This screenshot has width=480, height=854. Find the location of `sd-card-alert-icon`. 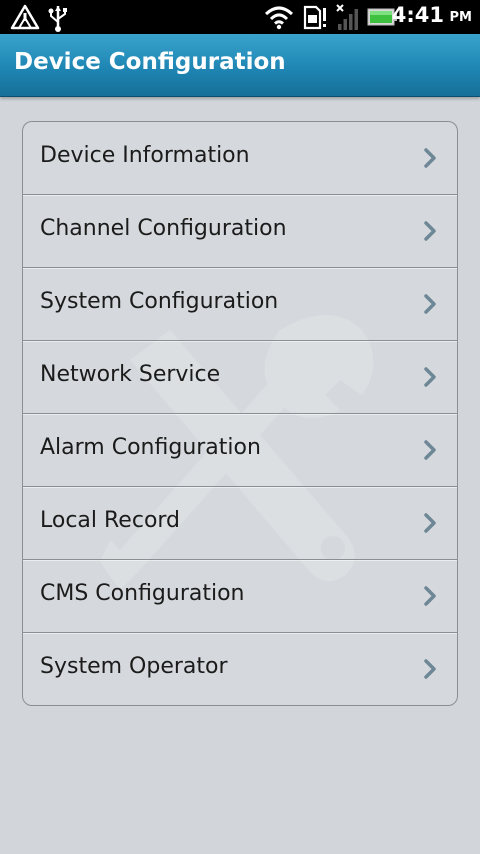

sd-card-alert-icon is located at coordinates (314, 17).